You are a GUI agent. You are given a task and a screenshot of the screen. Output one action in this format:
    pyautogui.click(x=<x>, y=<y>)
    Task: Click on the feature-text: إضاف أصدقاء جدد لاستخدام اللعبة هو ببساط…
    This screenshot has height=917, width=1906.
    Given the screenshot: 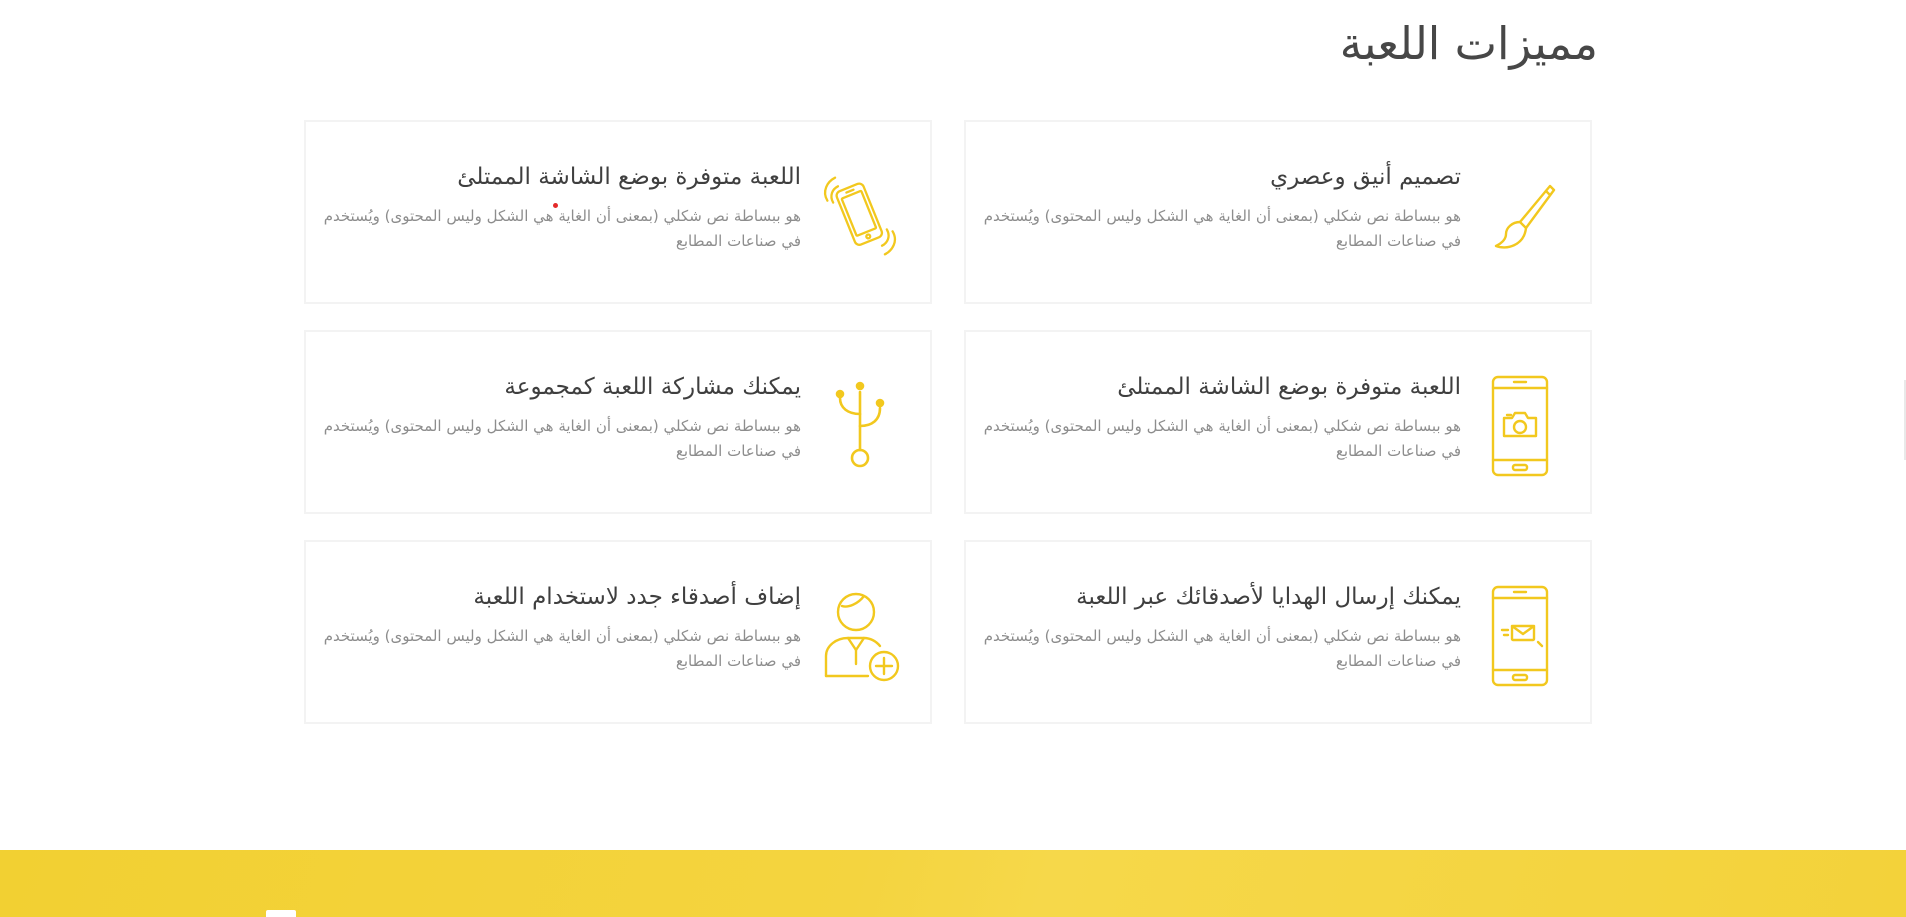 What is the action you would take?
    pyautogui.click(x=558, y=628)
    